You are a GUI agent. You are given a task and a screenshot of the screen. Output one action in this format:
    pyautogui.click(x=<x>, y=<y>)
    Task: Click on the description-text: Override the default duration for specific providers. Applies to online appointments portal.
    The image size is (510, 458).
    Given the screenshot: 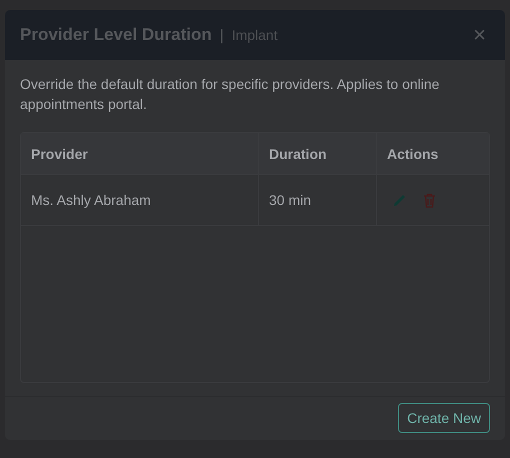 What is the action you would take?
    pyautogui.click(x=230, y=94)
    